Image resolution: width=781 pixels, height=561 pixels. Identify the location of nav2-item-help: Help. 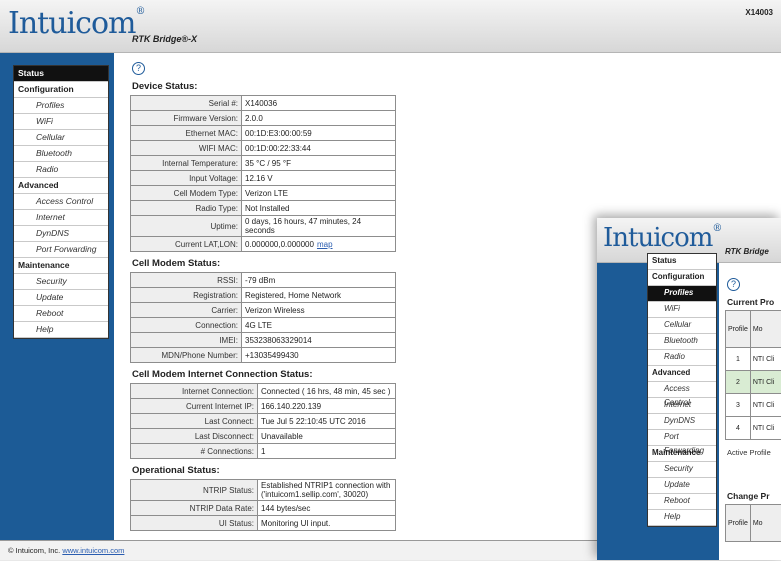
(682, 518).